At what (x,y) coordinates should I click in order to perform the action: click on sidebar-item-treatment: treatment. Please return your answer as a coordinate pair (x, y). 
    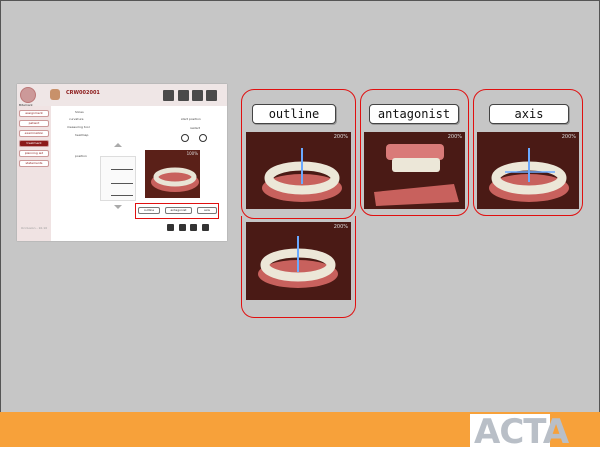
    Looking at the image, I should click on (34, 143).